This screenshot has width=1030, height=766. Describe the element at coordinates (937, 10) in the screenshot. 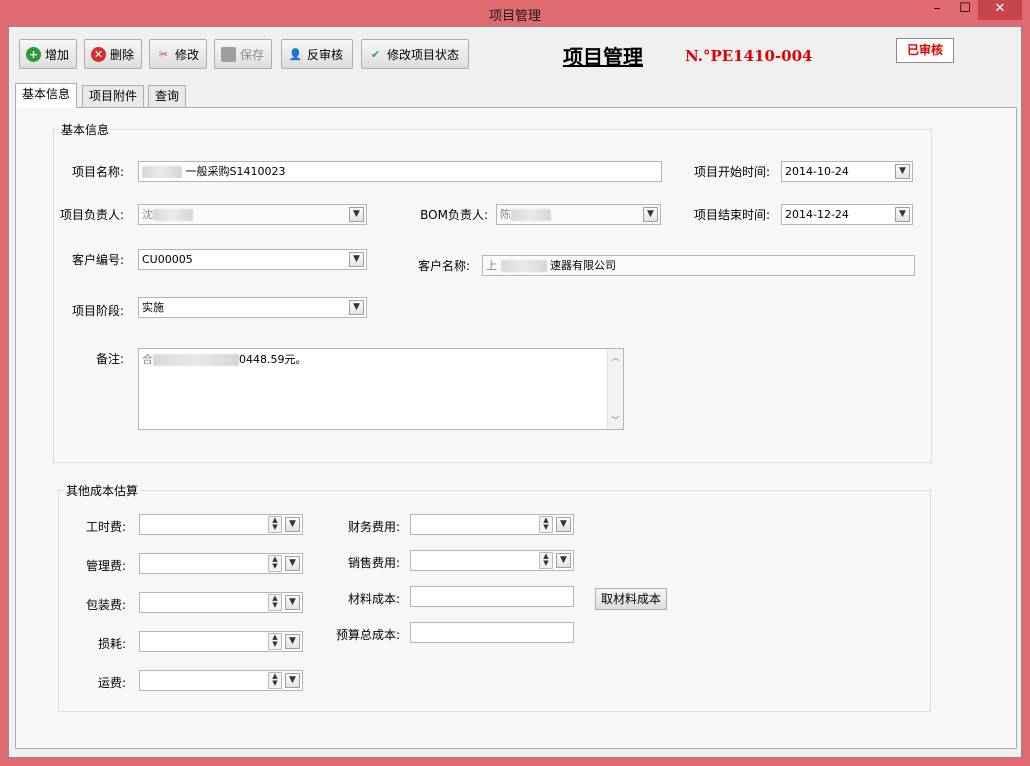

I see `minimize-button: –` at that location.